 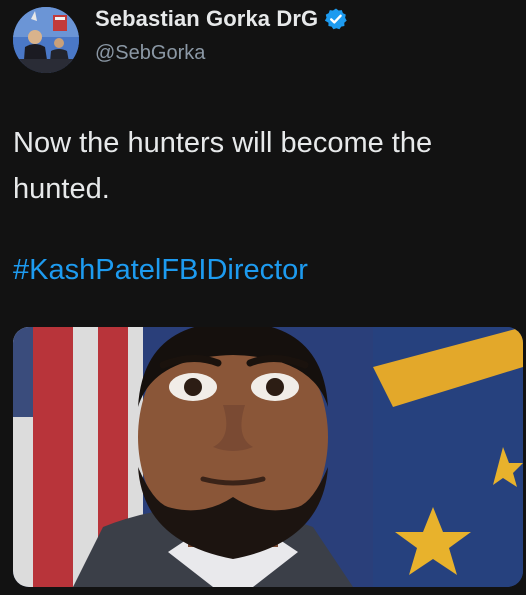 I want to click on author-handle: @SebGorka, so click(x=150, y=53).